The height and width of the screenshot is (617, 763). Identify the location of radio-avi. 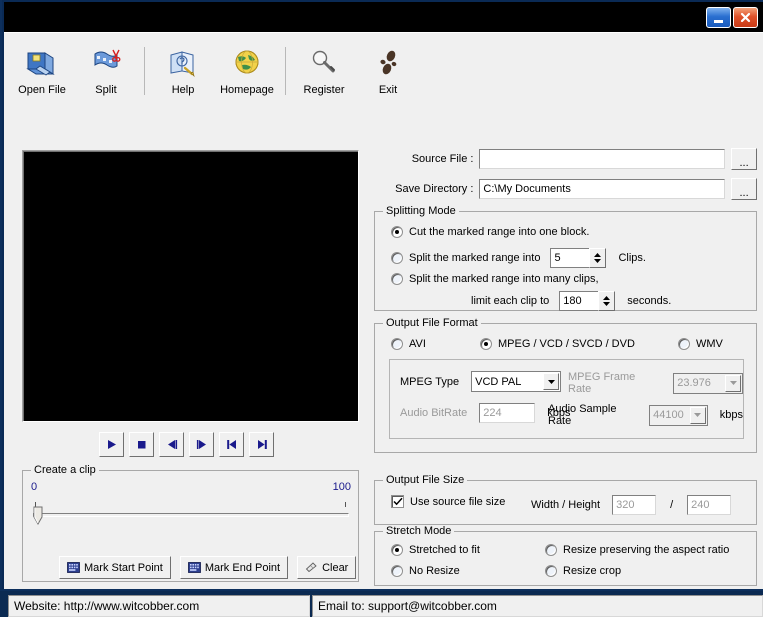
(397, 344).